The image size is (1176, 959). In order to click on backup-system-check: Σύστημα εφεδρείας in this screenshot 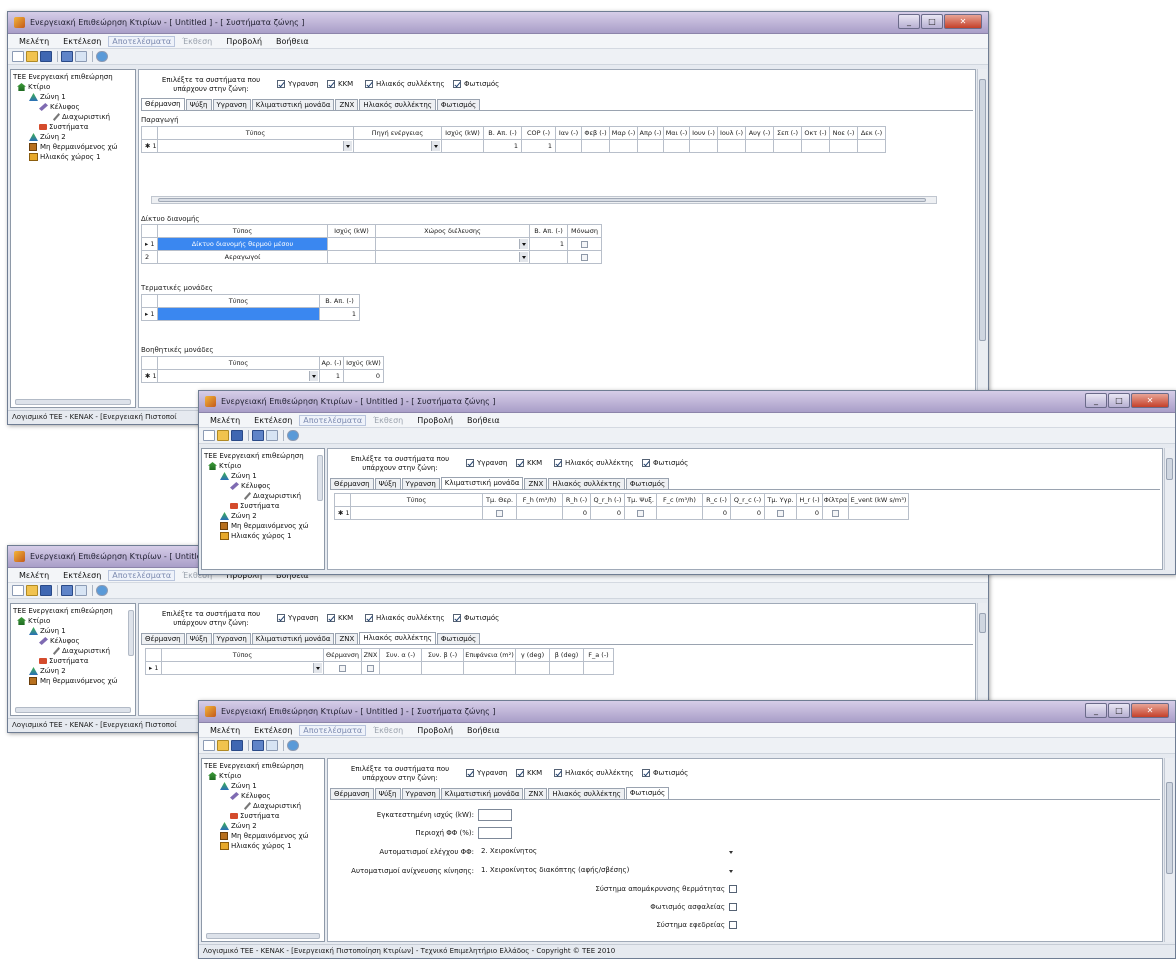, I will do `click(534, 925)`.